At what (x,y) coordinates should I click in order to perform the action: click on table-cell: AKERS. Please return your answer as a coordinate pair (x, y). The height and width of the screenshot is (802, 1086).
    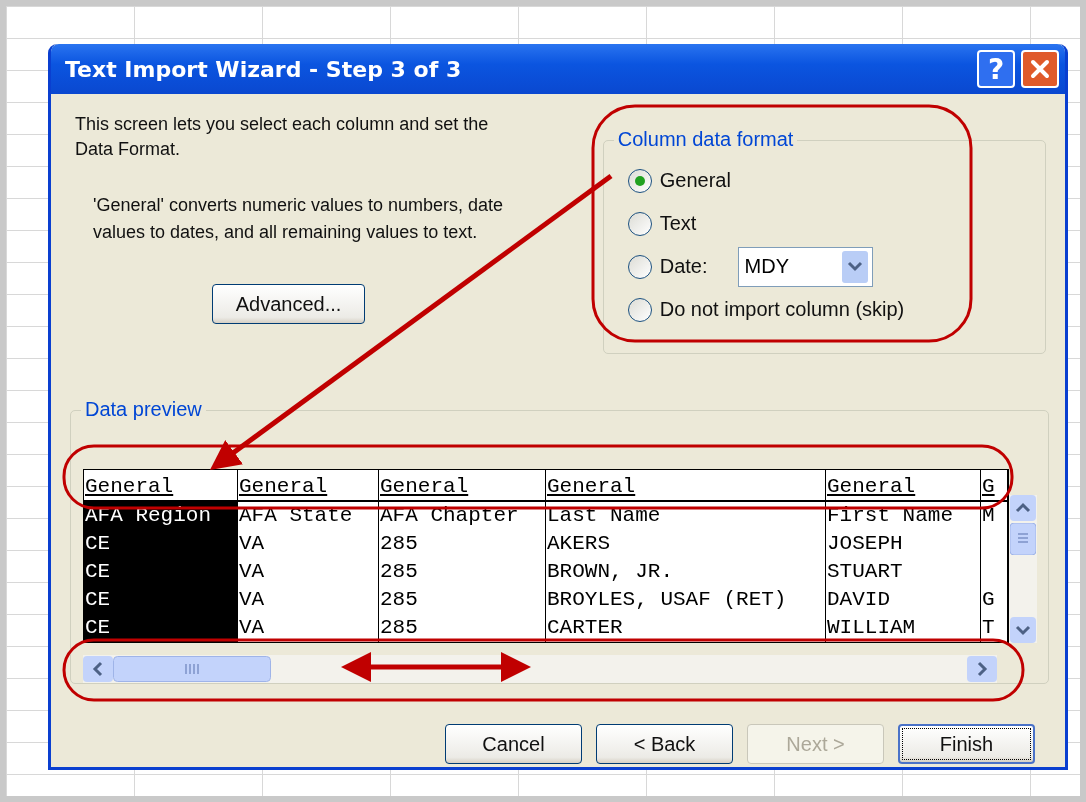
    Looking at the image, I should click on (686, 544).